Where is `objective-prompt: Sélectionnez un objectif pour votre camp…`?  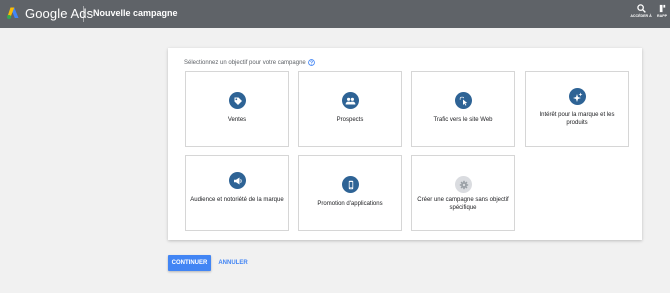
objective-prompt: Sélectionnez un objectif pour votre camp… is located at coordinates (249, 62).